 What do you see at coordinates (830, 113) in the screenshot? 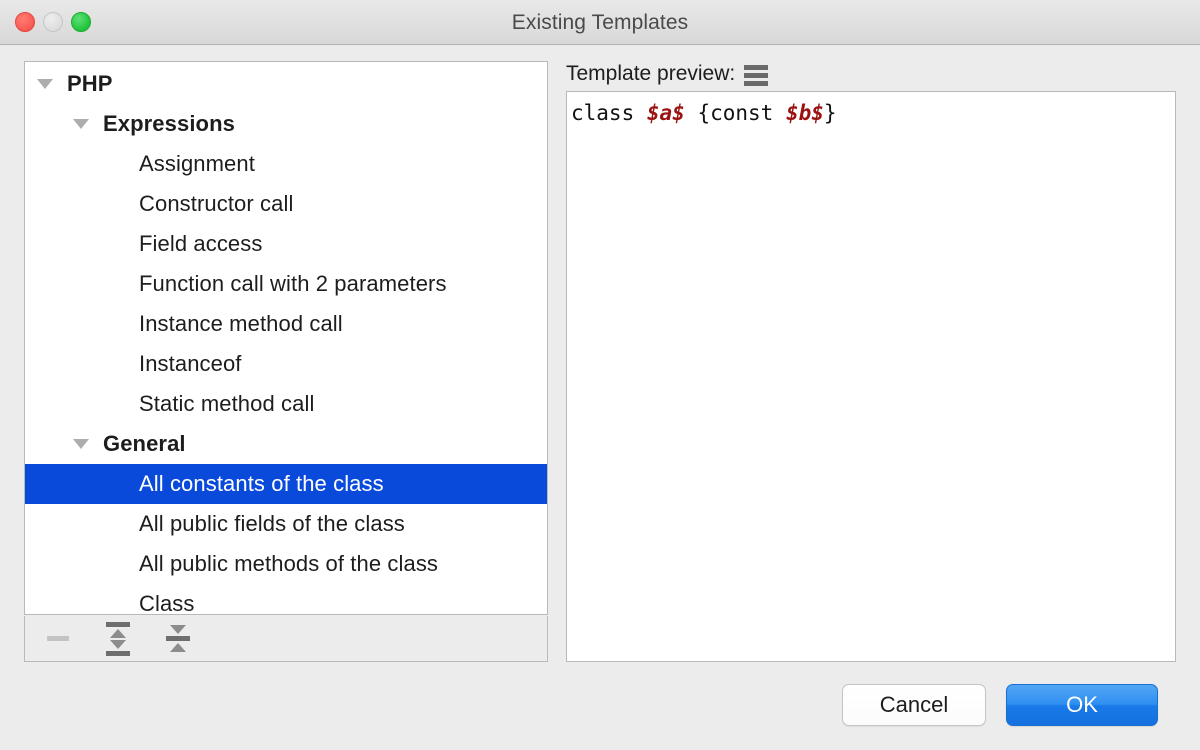
I see `template-code-text: }` at bounding box center [830, 113].